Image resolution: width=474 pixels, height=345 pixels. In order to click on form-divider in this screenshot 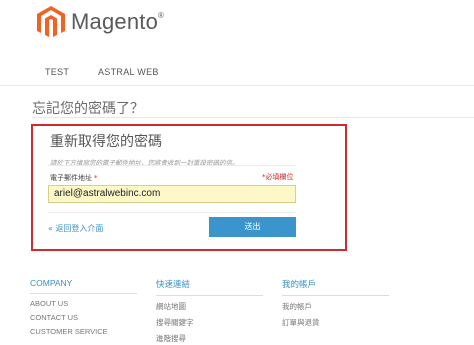, I will do `click(172, 165)`.